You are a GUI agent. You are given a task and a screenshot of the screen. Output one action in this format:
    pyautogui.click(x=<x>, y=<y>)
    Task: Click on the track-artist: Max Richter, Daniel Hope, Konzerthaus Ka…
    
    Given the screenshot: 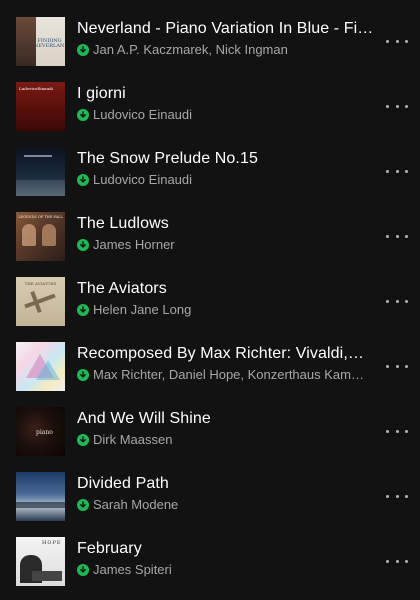 What is the action you would take?
    pyautogui.click(x=228, y=374)
    